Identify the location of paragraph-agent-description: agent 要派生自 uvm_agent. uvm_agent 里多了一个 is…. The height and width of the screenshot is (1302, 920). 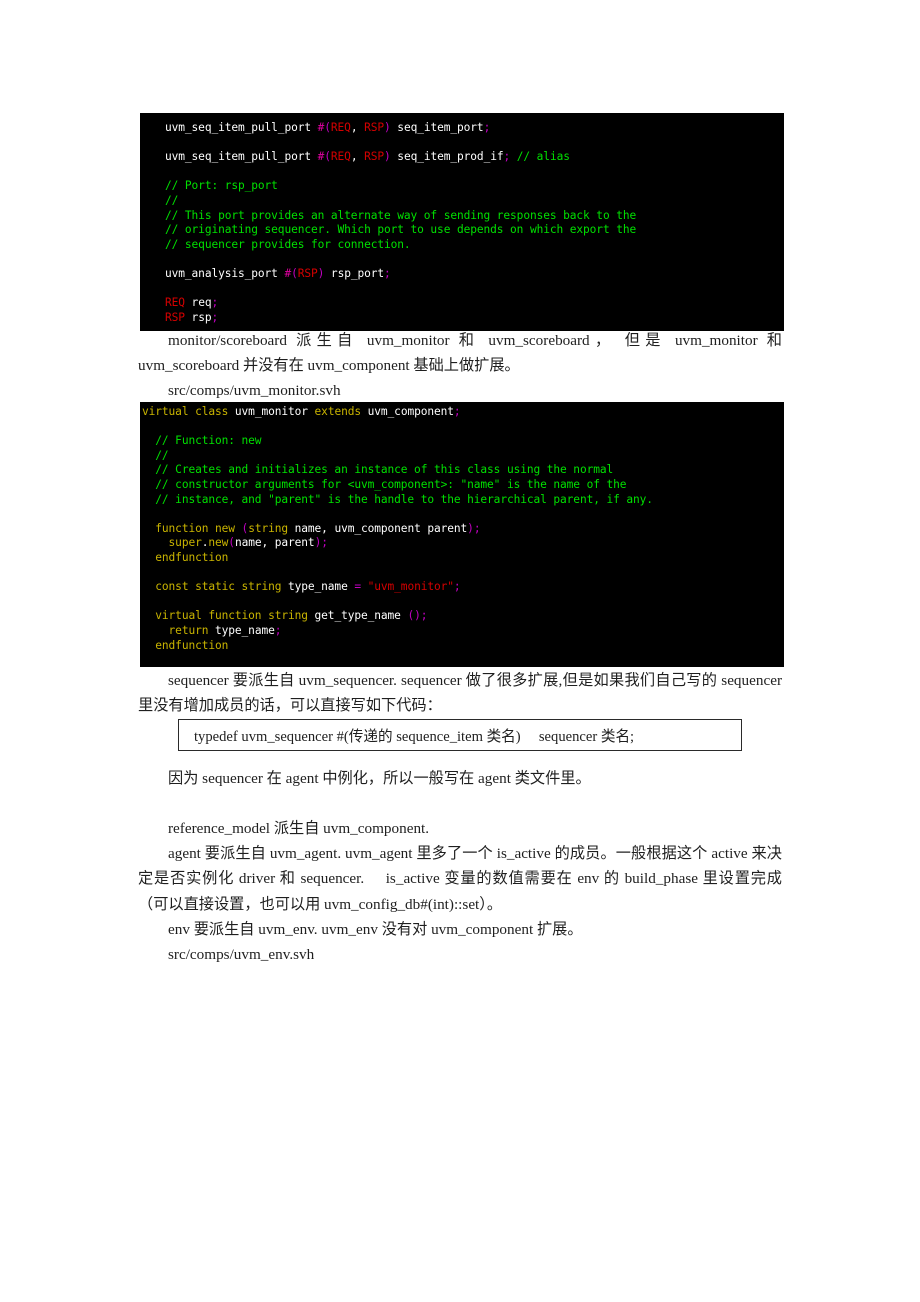
(460, 879).